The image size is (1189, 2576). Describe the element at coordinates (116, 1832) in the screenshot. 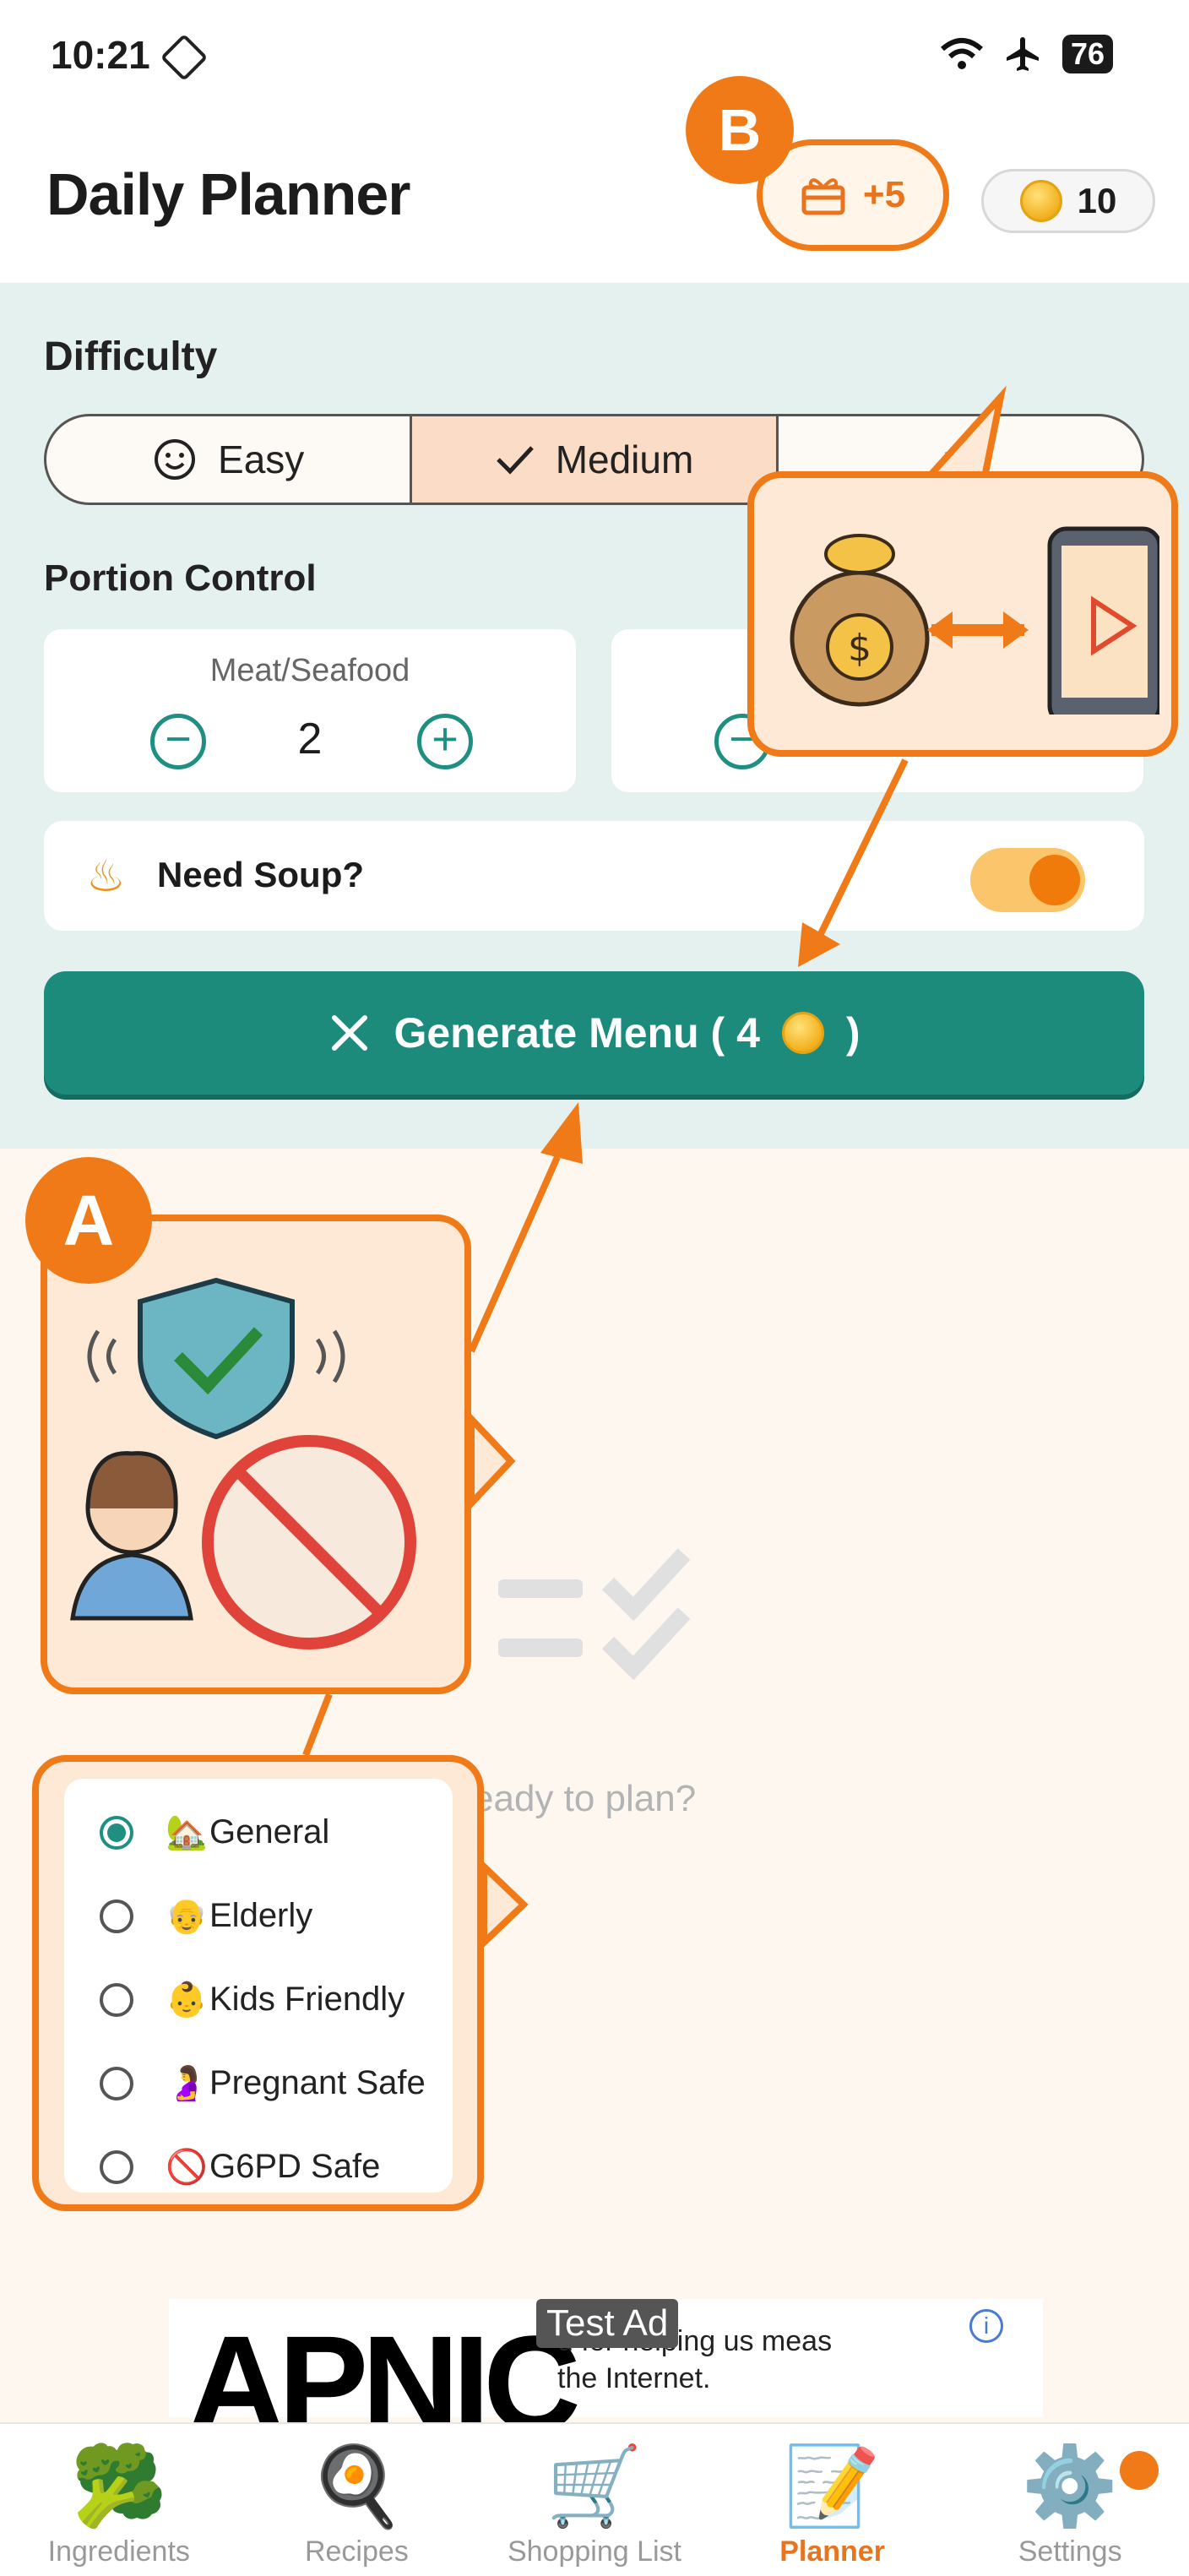

I see `radio-button-selected` at that location.